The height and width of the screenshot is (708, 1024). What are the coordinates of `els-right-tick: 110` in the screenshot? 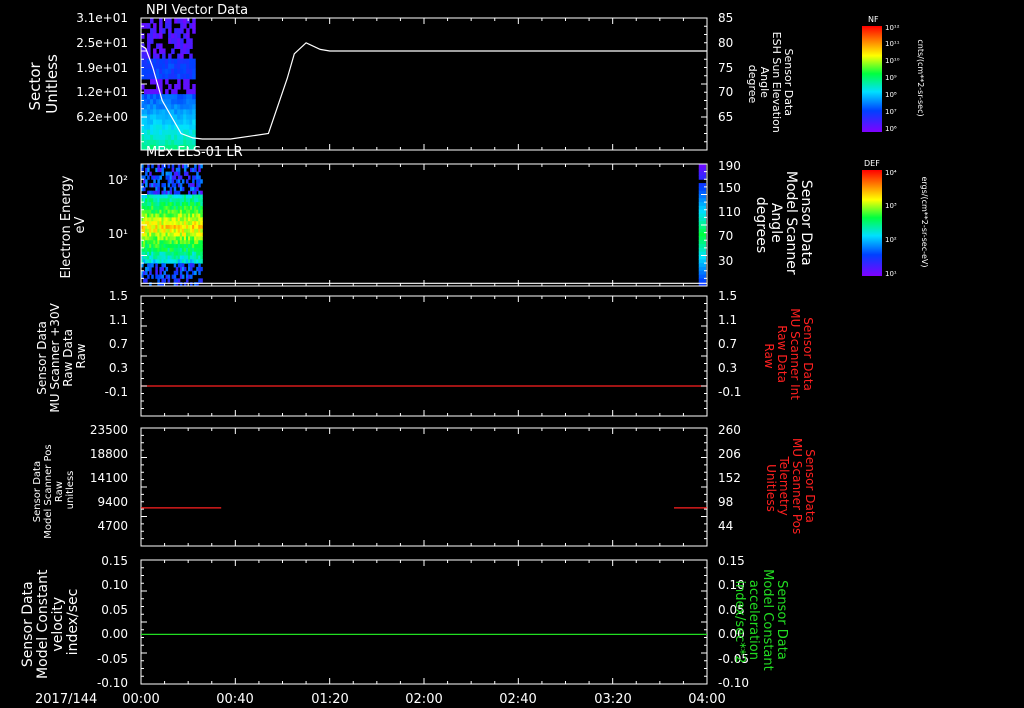 It's located at (729, 212).